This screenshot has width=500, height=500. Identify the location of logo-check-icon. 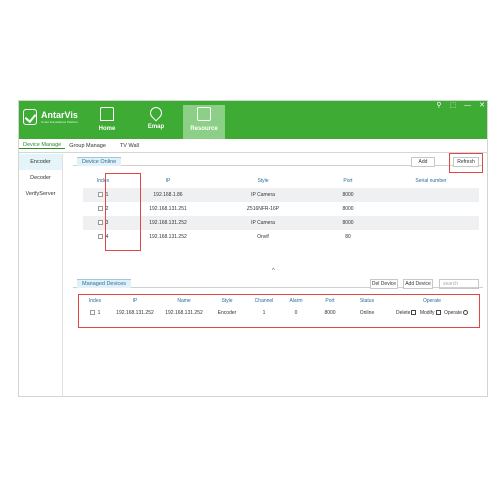
(30, 117).